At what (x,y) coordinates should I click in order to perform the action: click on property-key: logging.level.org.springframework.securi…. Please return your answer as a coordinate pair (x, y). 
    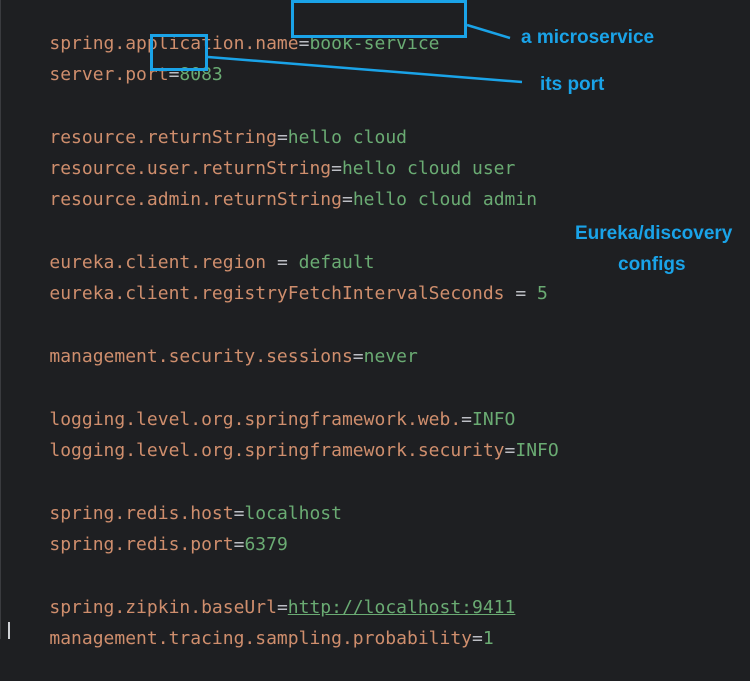
    Looking at the image, I should click on (277, 450).